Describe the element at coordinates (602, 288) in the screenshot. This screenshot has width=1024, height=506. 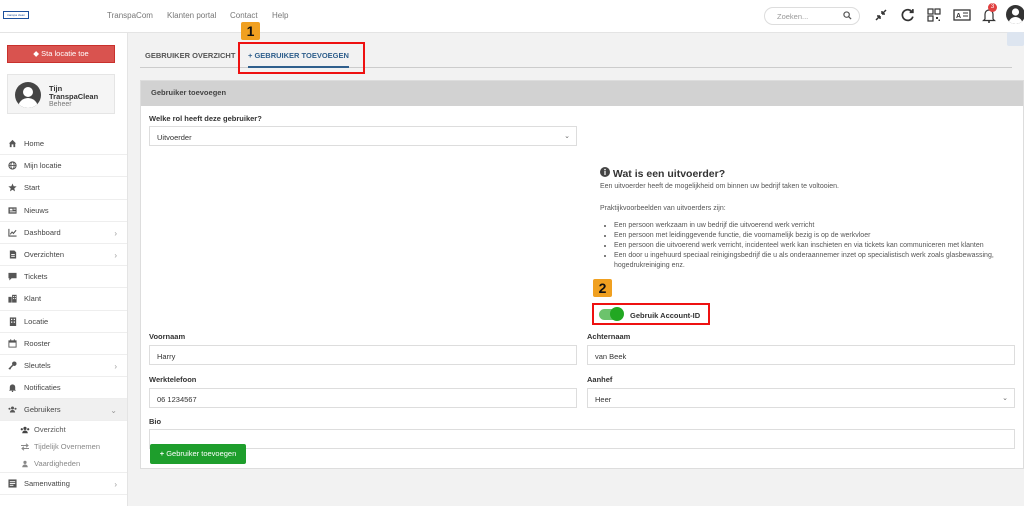
I see `callout-number-2: 2` at that location.